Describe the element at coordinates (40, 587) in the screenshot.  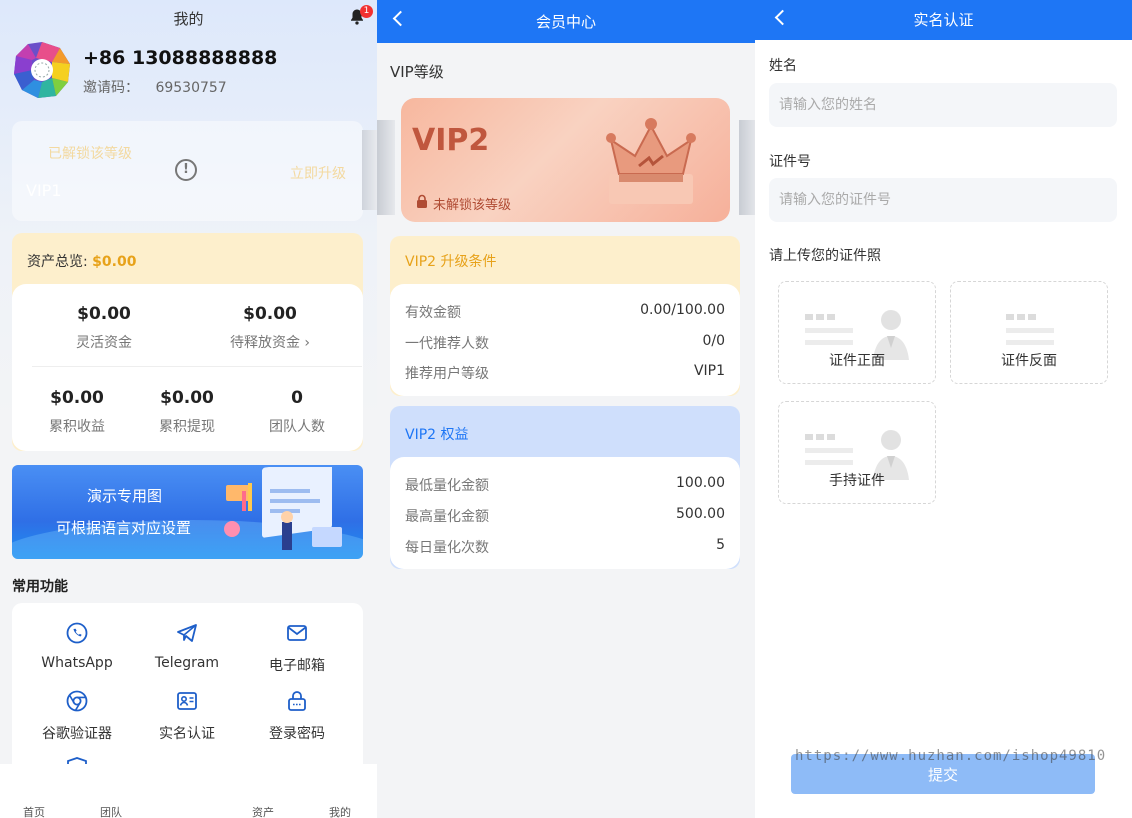
I see `functions-section-title: 常用功能` at that location.